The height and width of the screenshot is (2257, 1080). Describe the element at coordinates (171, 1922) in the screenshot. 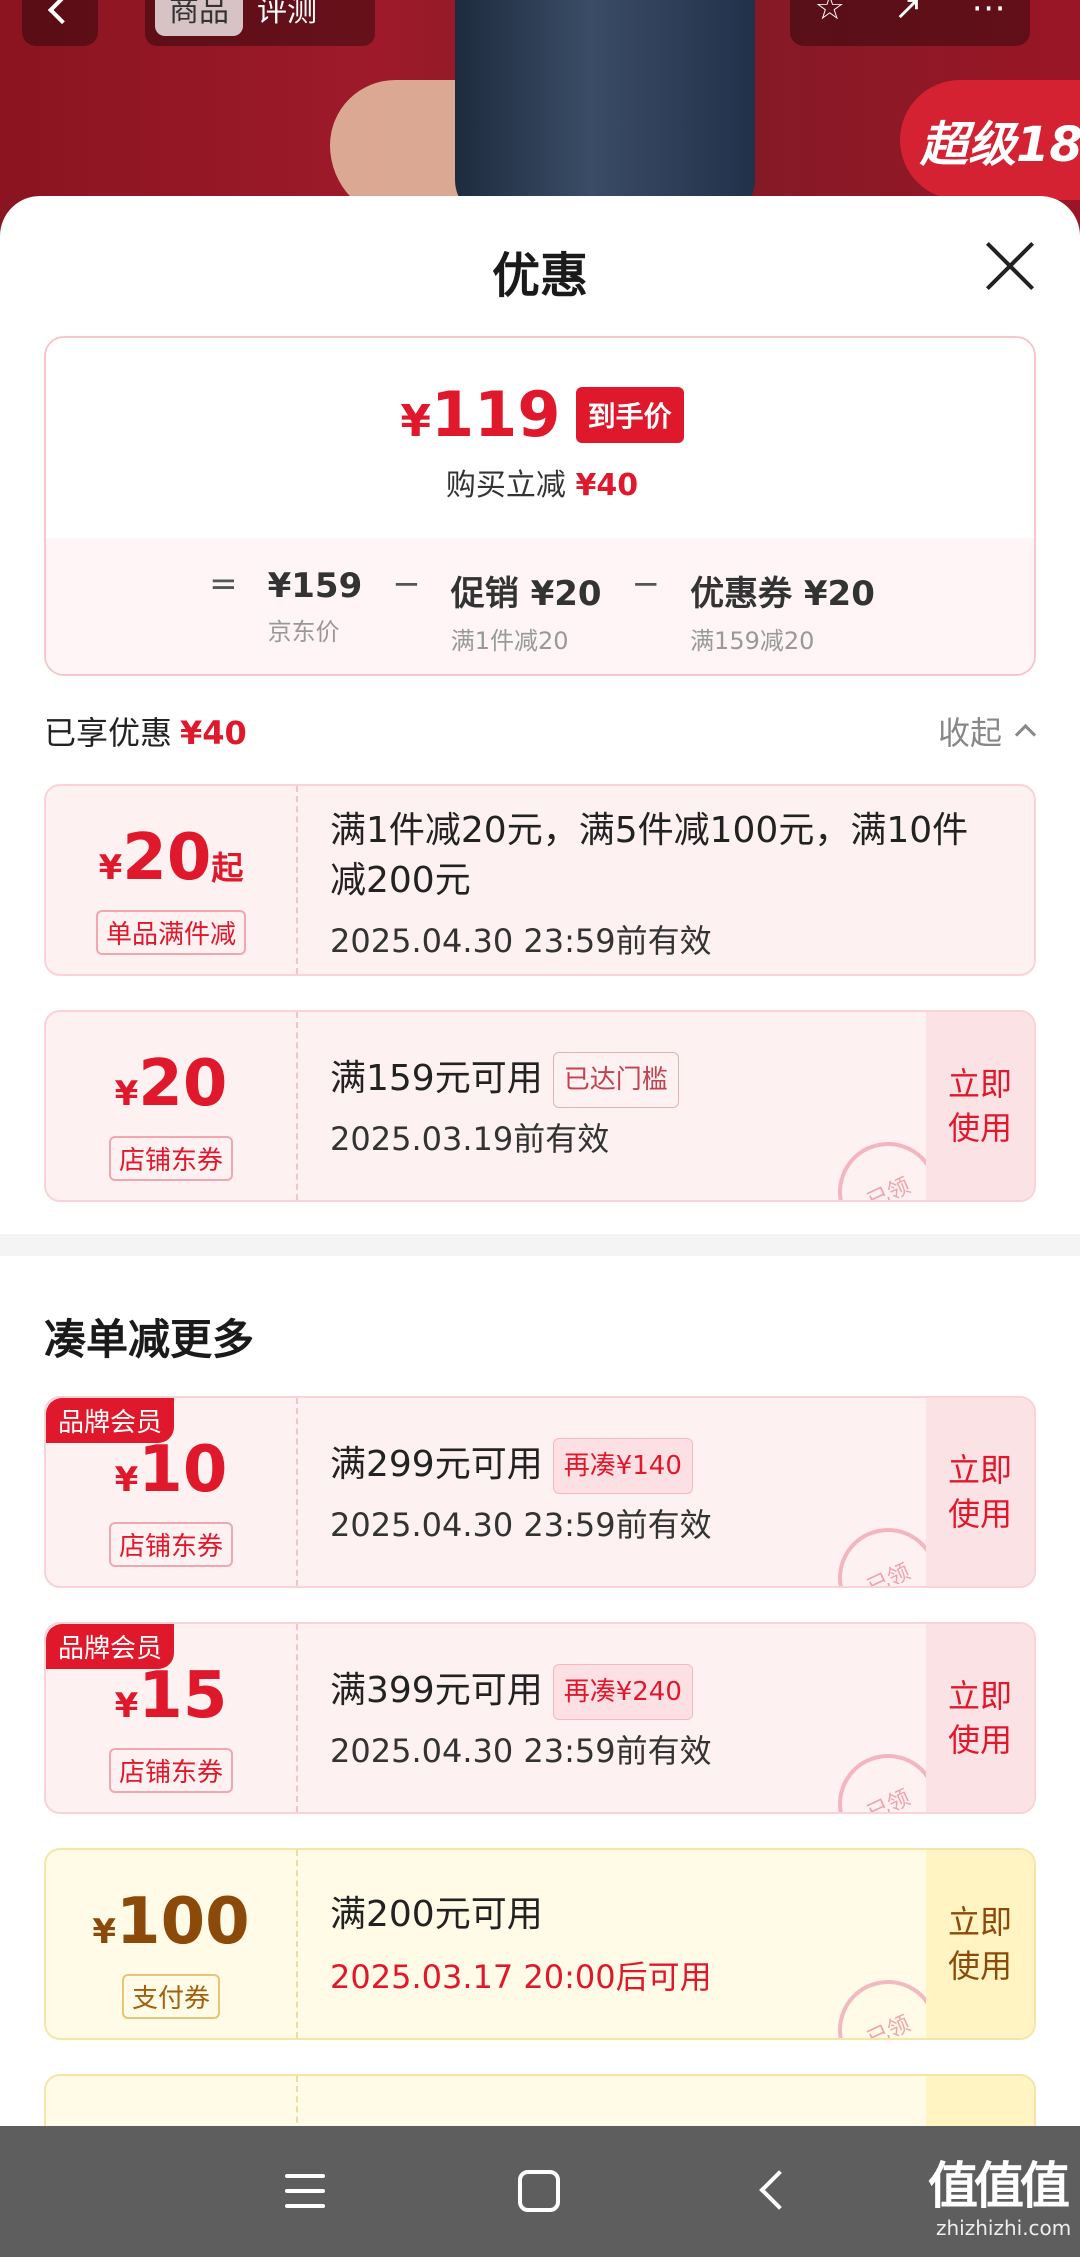

I see `coupon-amount: ¥100` at that location.